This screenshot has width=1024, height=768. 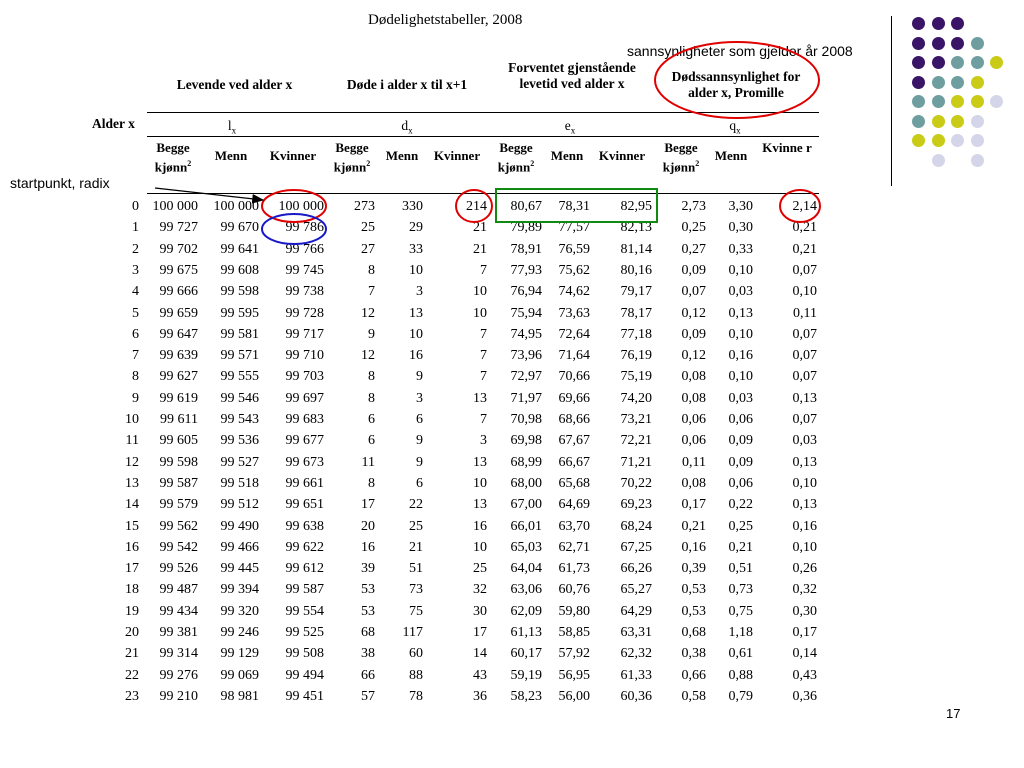 I want to click on cell-q-kvinner: 0,36, so click(x=805, y=696).